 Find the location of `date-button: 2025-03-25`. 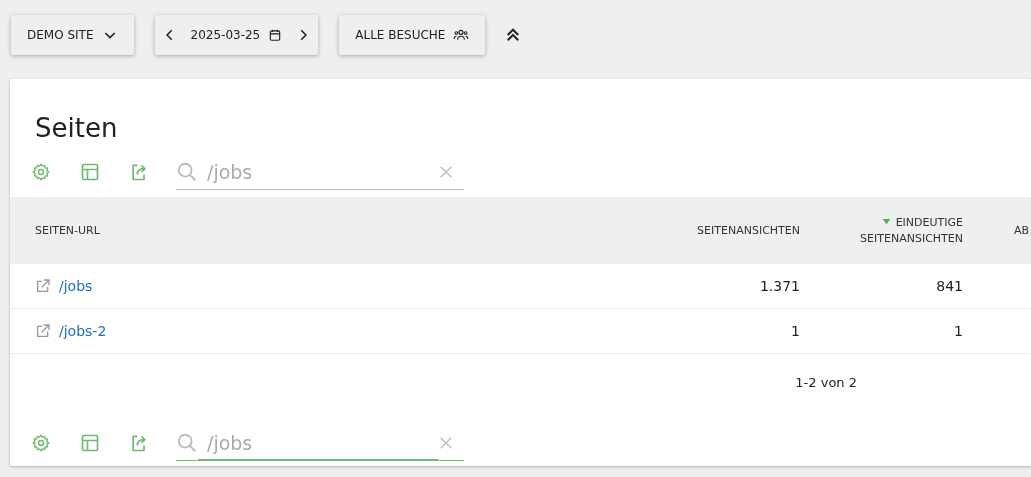

date-button: 2025-03-25 is located at coordinates (236, 35).